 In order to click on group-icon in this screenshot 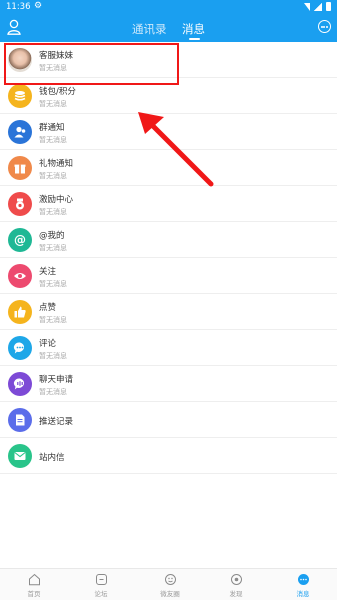, I will do `click(20, 132)`.